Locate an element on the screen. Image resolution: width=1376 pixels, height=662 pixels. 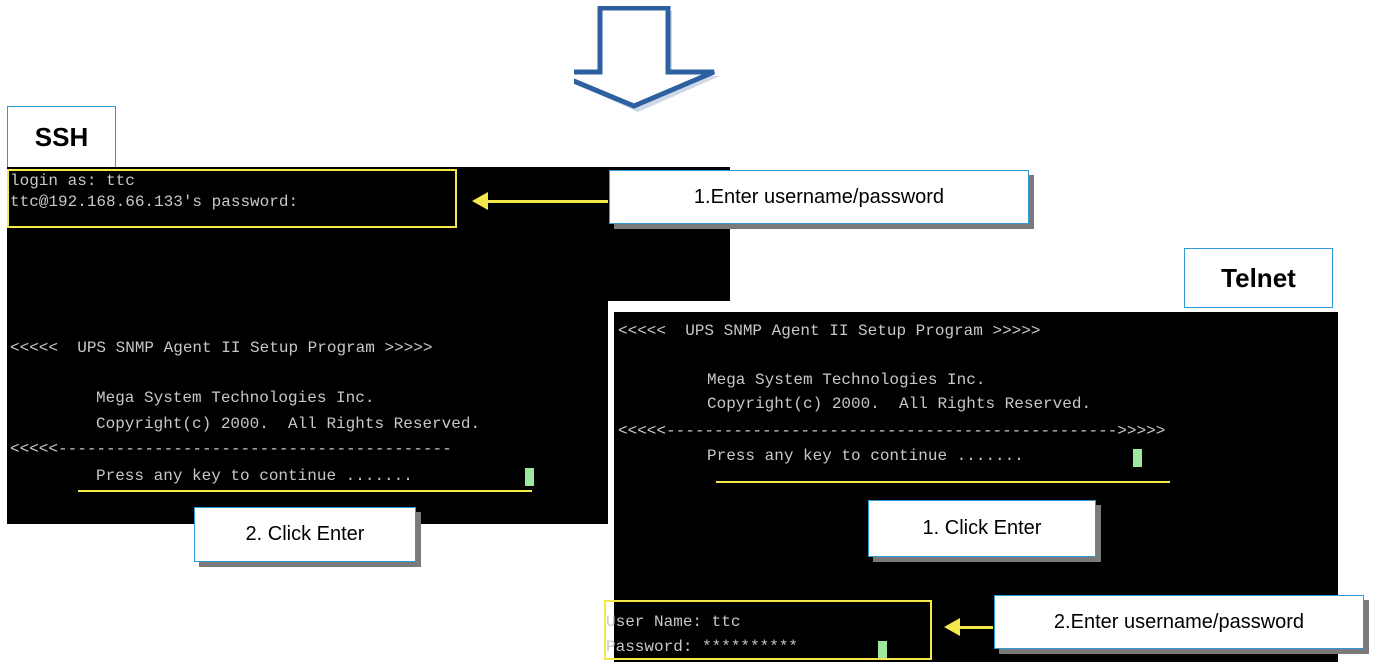
down-arrow-icon is located at coordinates (647, 59).